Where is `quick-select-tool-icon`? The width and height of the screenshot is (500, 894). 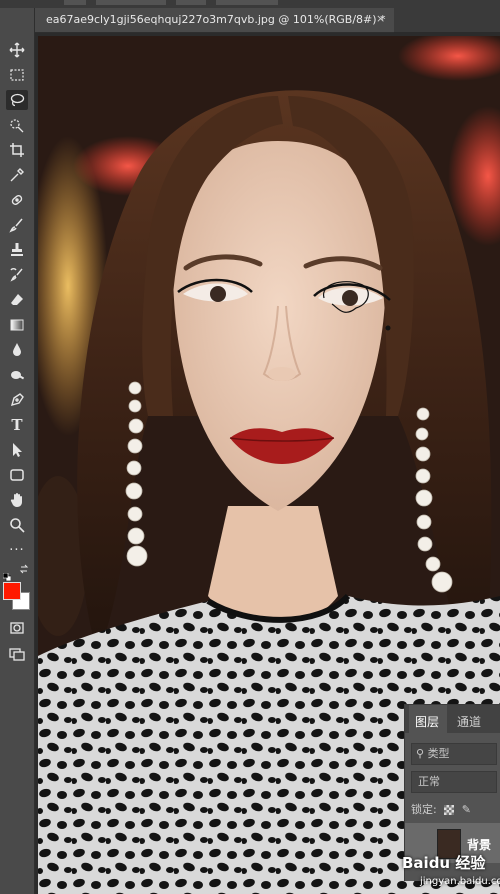 quick-select-tool-icon is located at coordinates (17, 125).